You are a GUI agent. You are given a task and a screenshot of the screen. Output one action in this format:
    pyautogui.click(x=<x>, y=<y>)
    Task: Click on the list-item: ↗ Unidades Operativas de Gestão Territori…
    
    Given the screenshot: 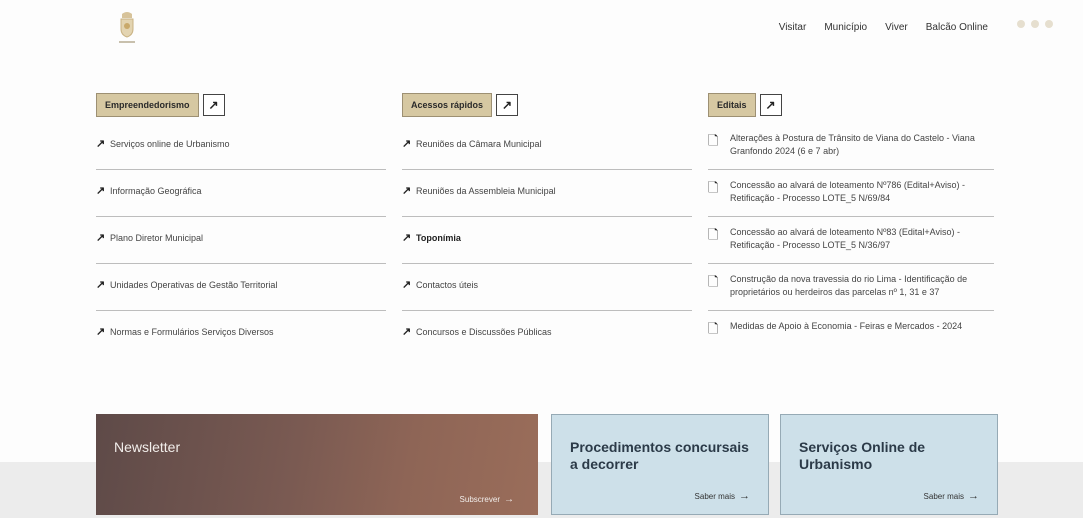 What is the action you would take?
    pyautogui.click(x=241, y=287)
    